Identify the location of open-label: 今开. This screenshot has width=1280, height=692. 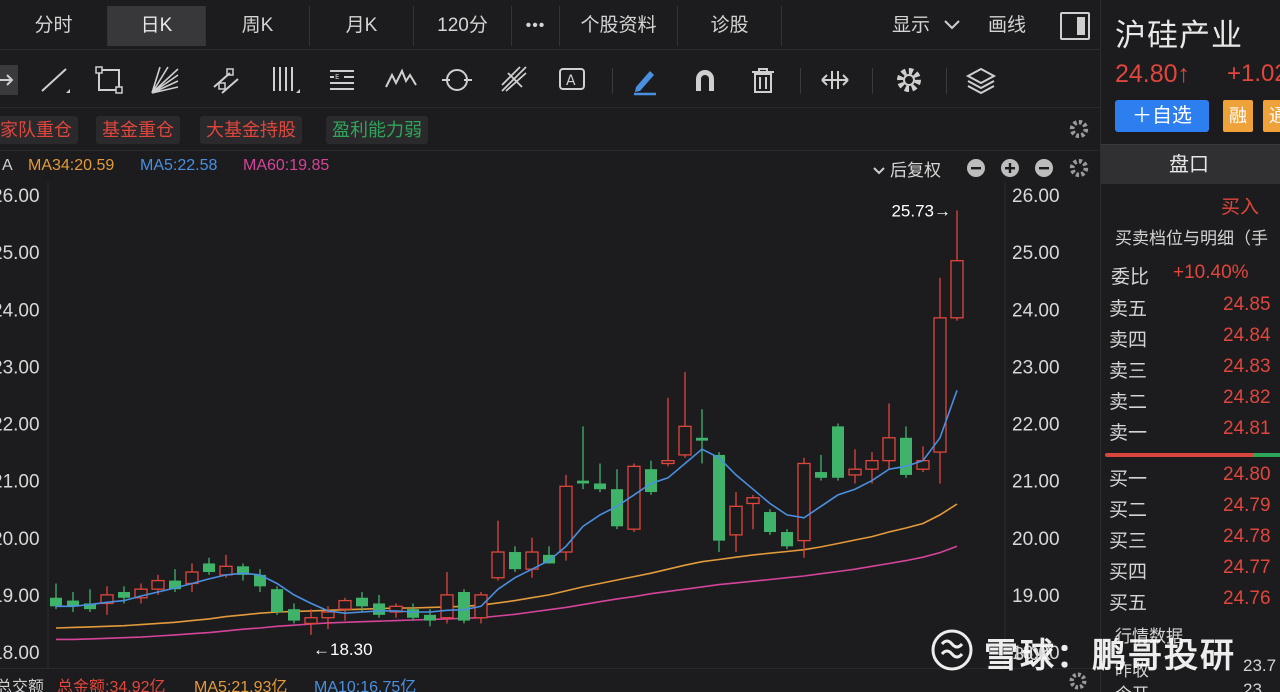
(1132, 686).